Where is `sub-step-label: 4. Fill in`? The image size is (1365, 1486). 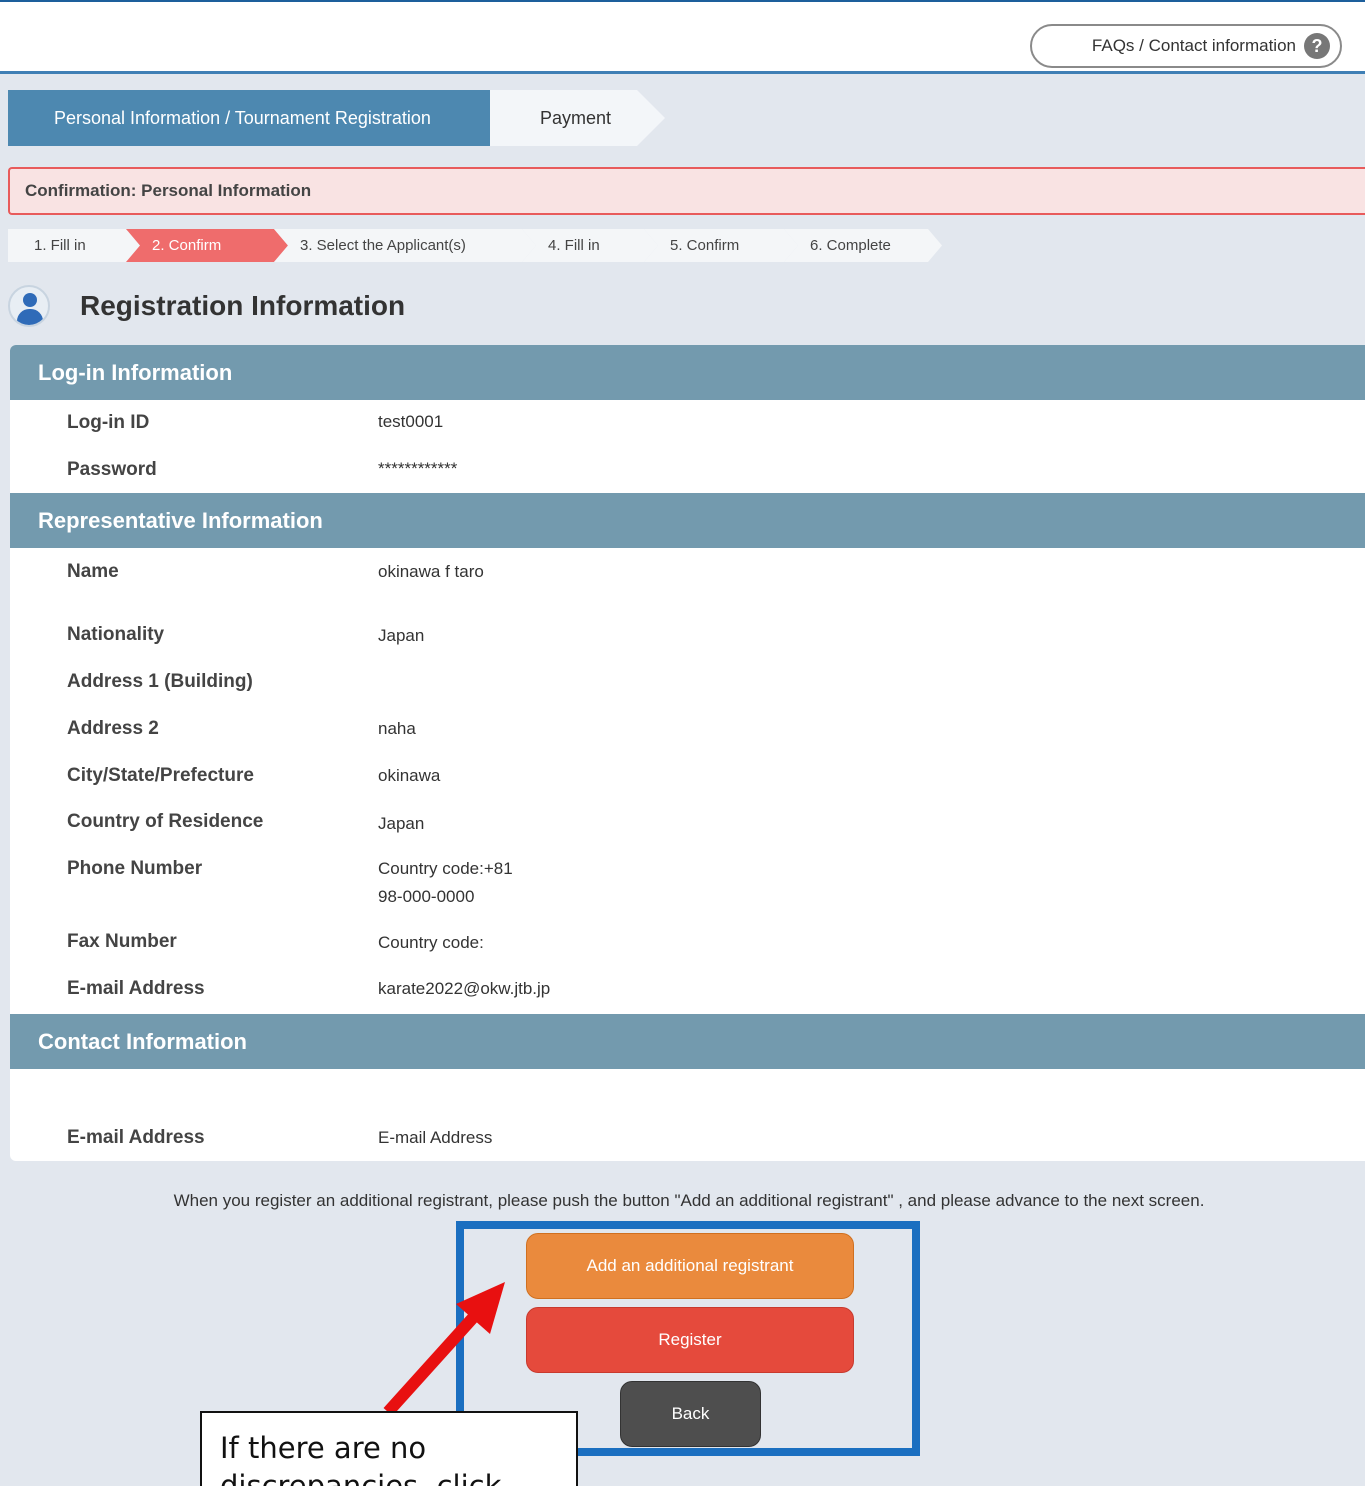 sub-step-label: 4. Fill in is located at coordinates (574, 245).